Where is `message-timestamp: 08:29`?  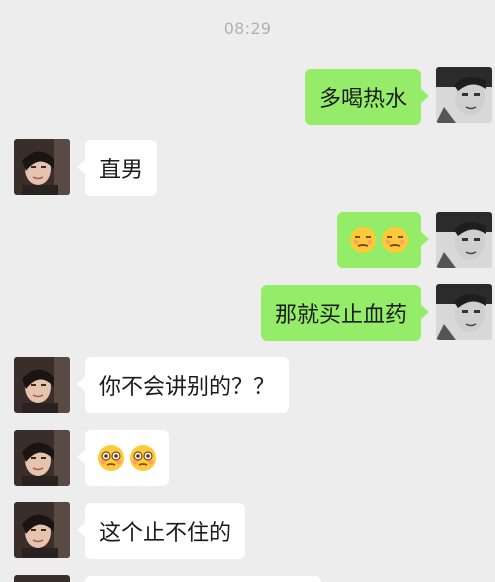
message-timestamp: 08:29 is located at coordinates (247, 28).